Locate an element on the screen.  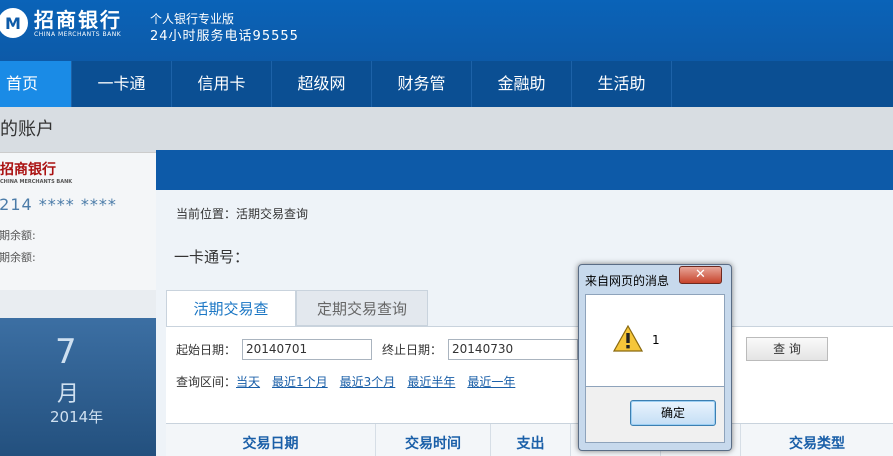
range-3-months-link: 最近3个月 is located at coordinates (368, 381).